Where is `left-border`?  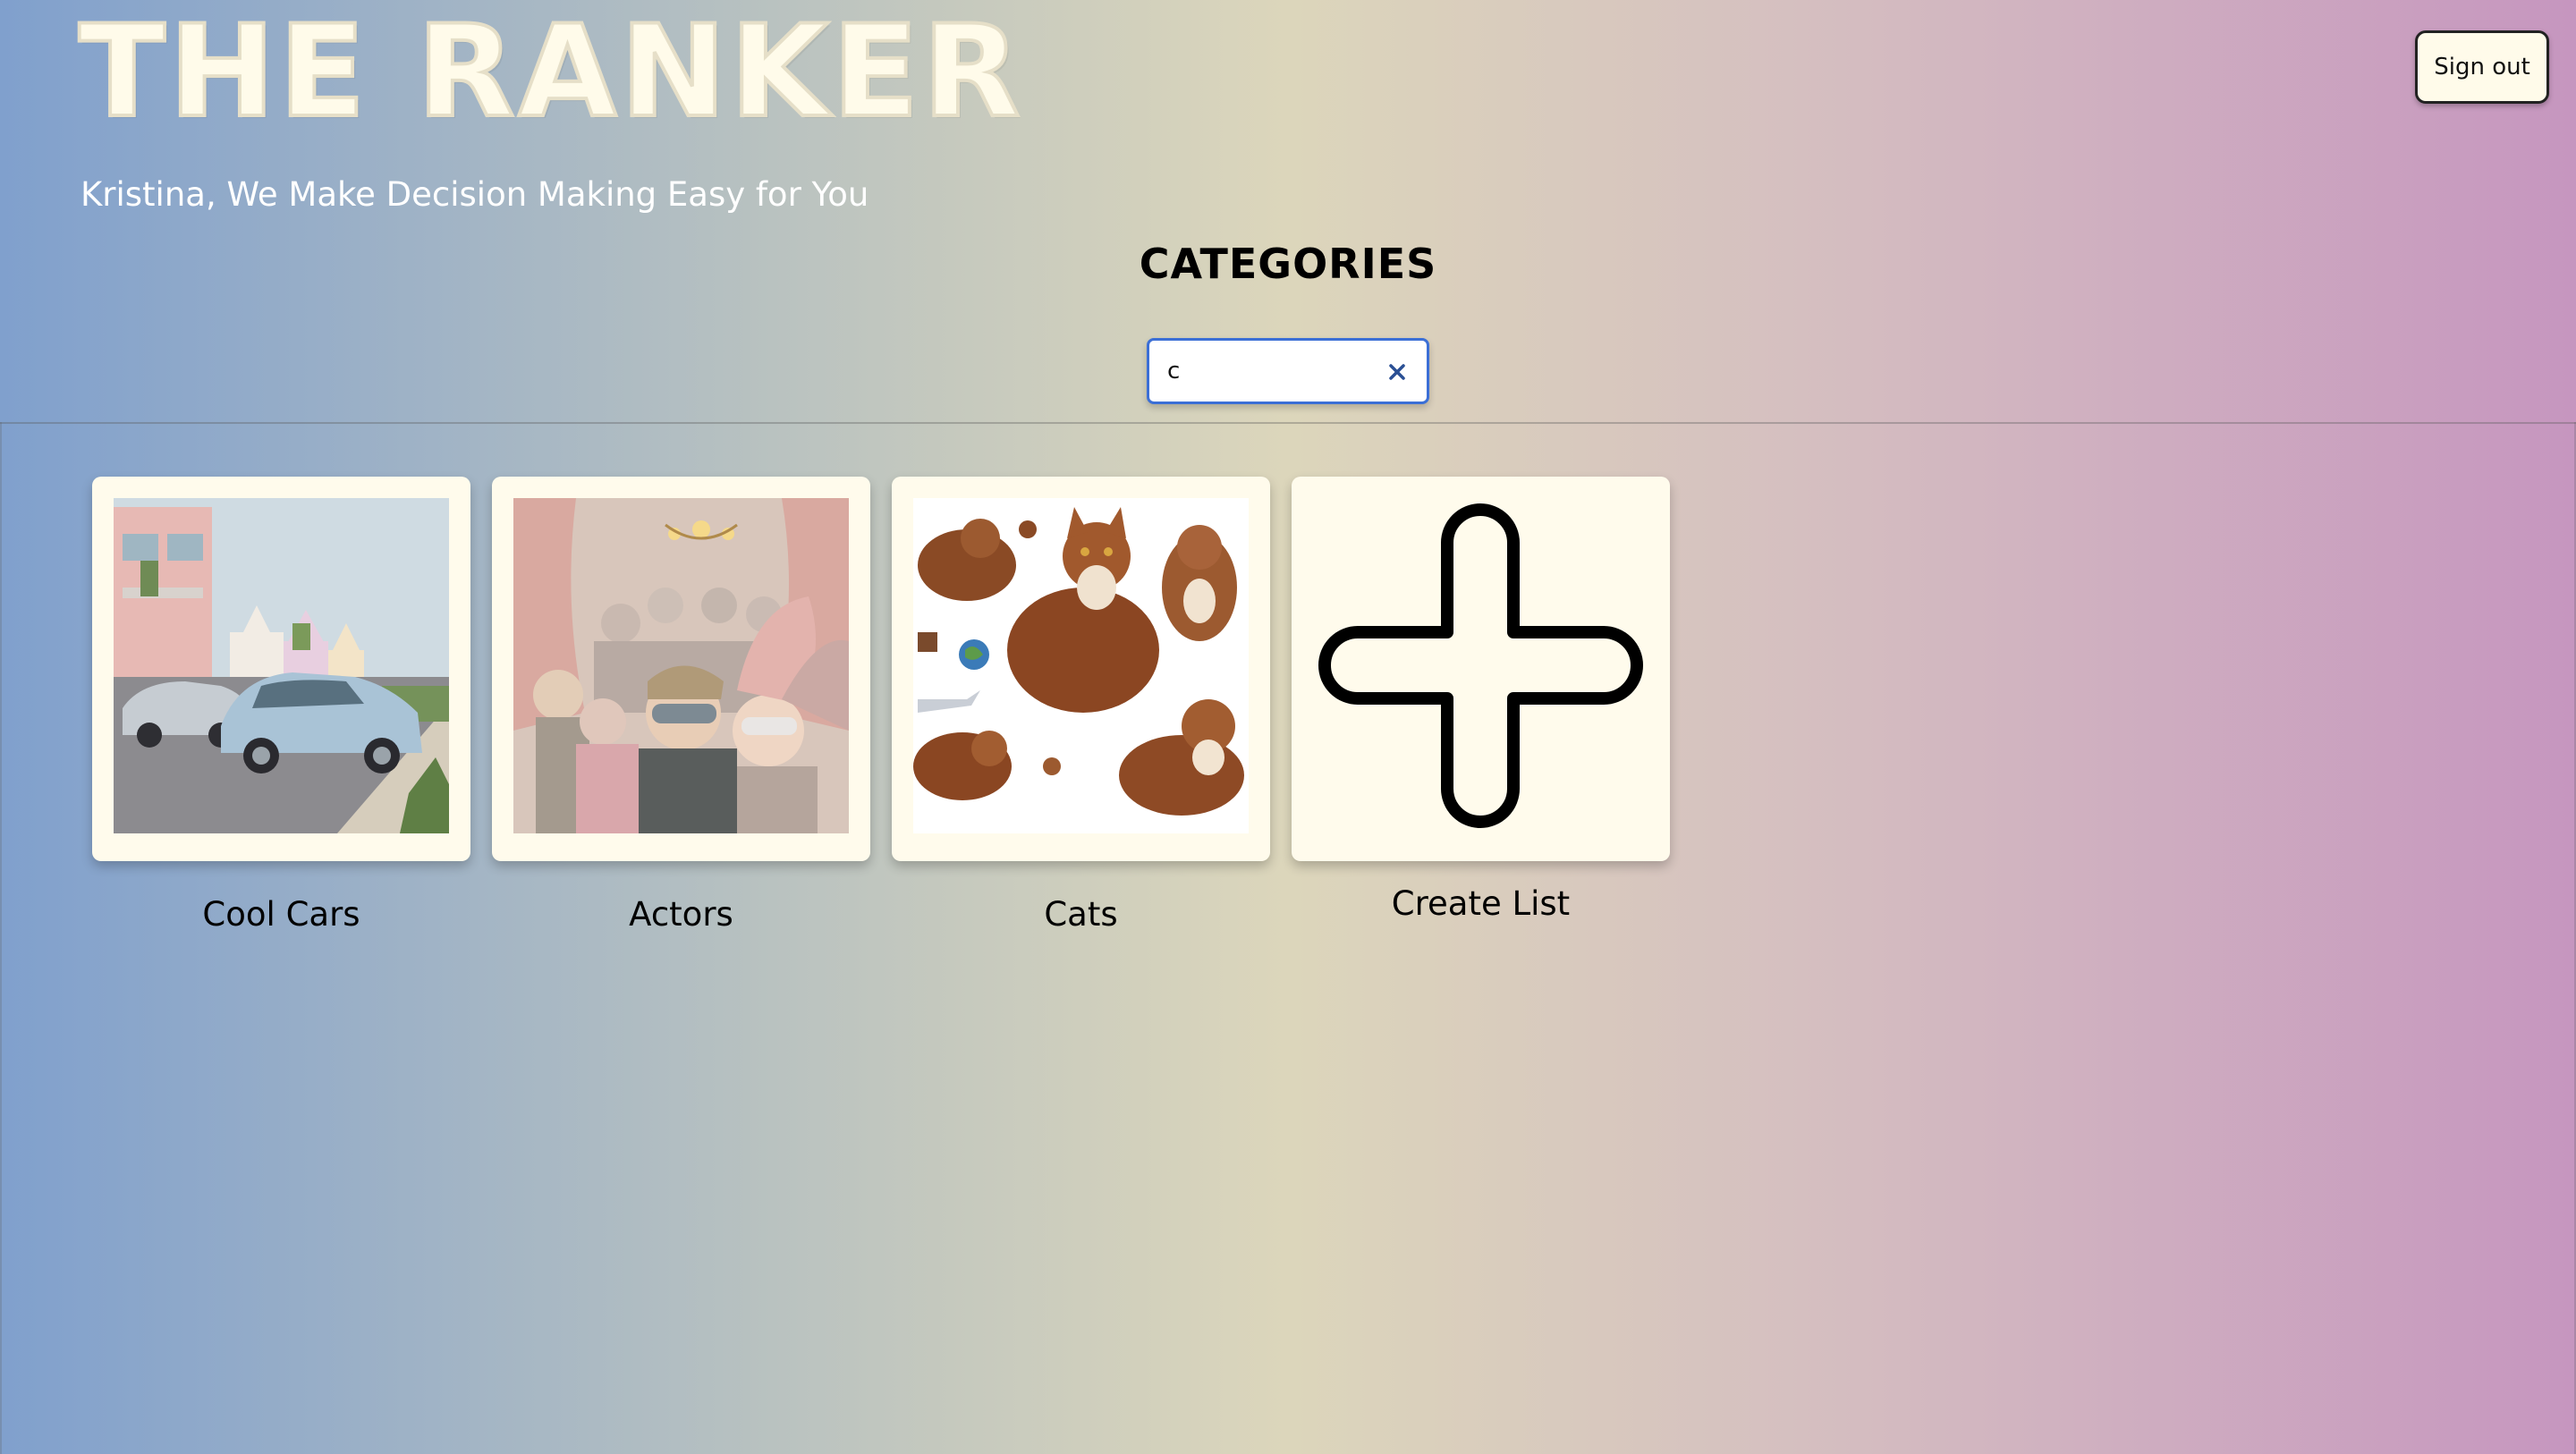
left-border is located at coordinates (1, 938).